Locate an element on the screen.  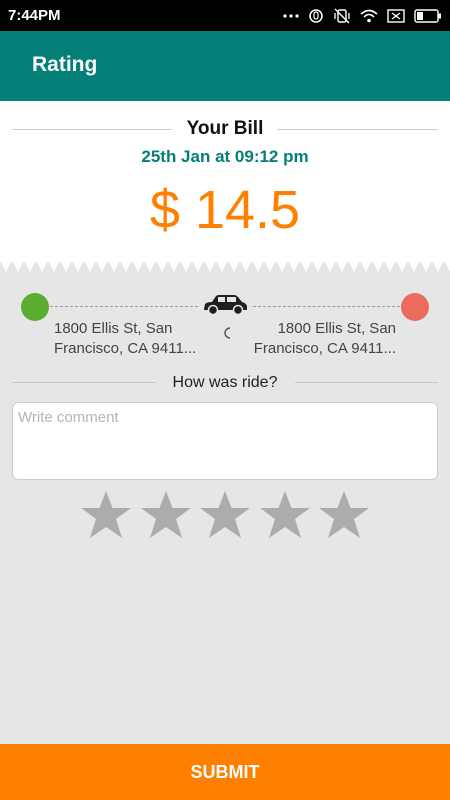
more-icon is located at coordinates (291, 16).